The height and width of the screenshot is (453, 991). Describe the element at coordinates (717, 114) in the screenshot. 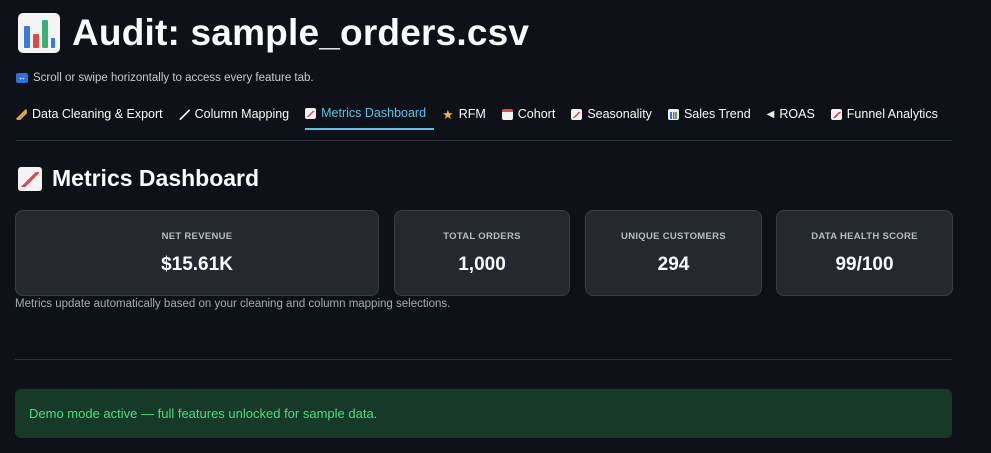

I see `tab-label: Sales Trend` at that location.